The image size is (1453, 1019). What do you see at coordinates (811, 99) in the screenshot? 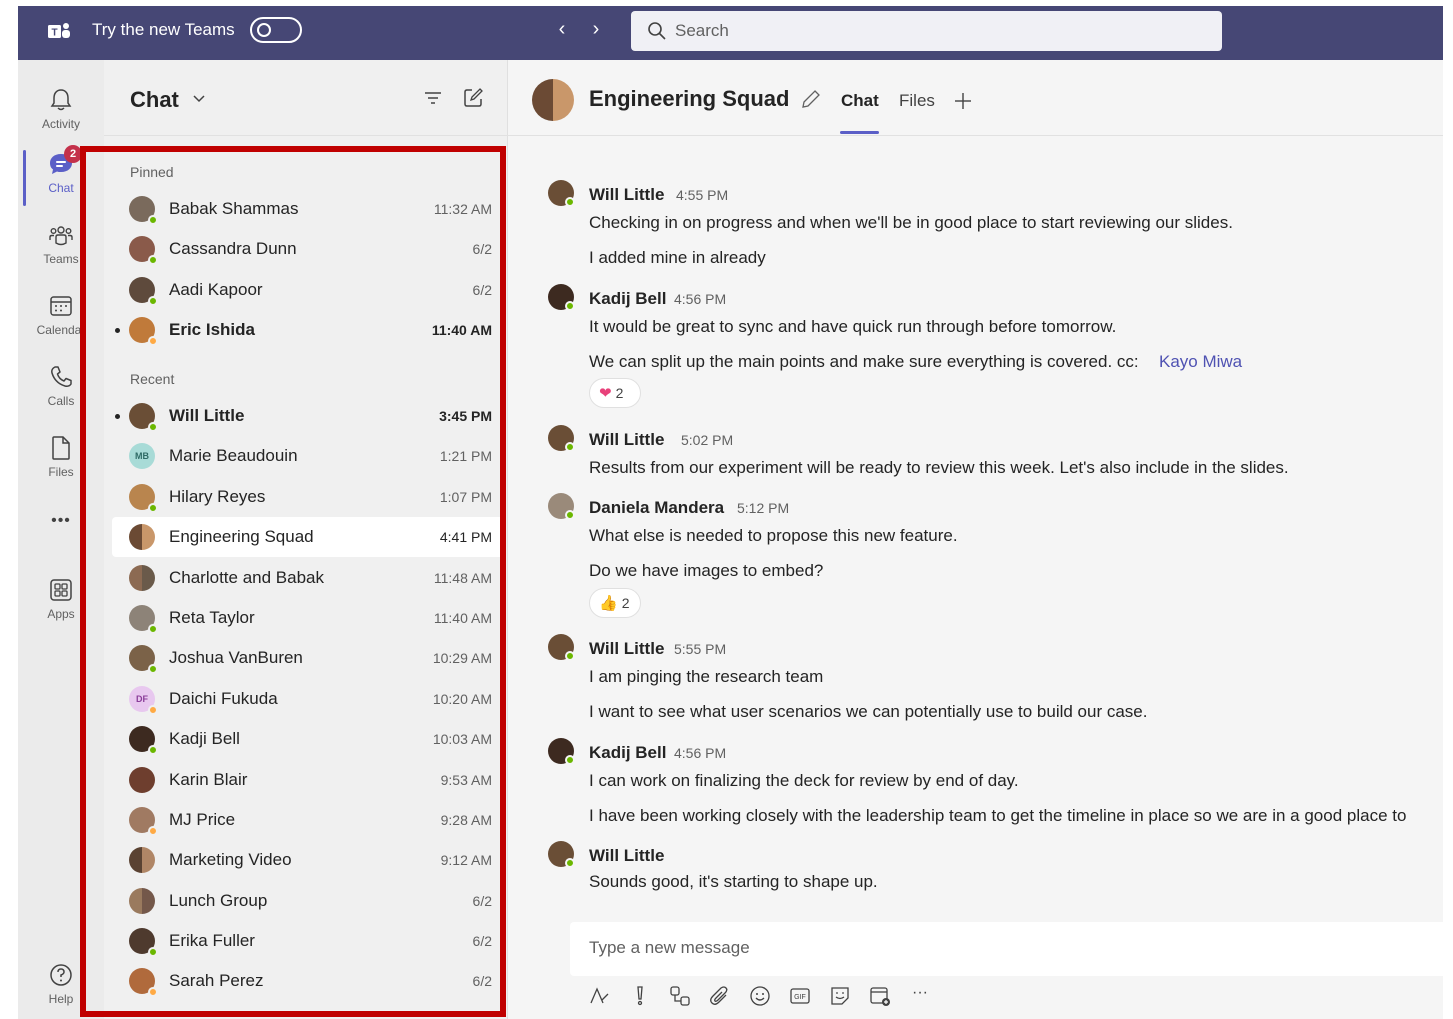
I see `pencil-icon` at bounding box center [811, 99].